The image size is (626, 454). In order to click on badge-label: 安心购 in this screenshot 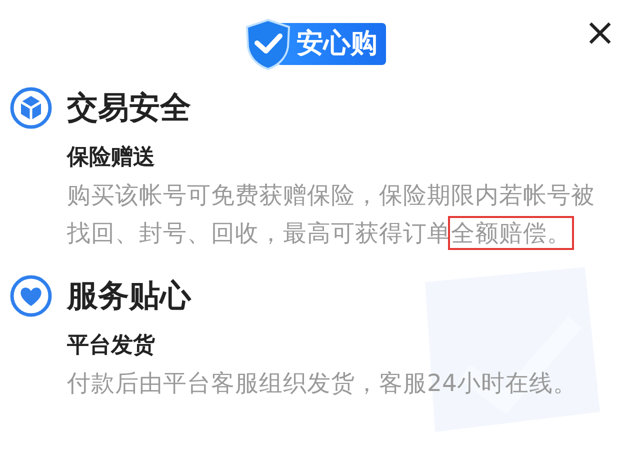, I will do `click(331, 44)`.